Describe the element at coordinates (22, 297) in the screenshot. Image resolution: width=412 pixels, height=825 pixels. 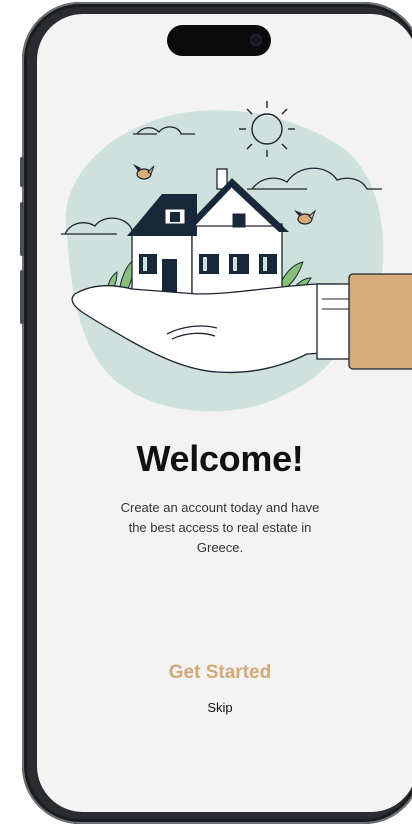
I see `volume-down-button` at that location.